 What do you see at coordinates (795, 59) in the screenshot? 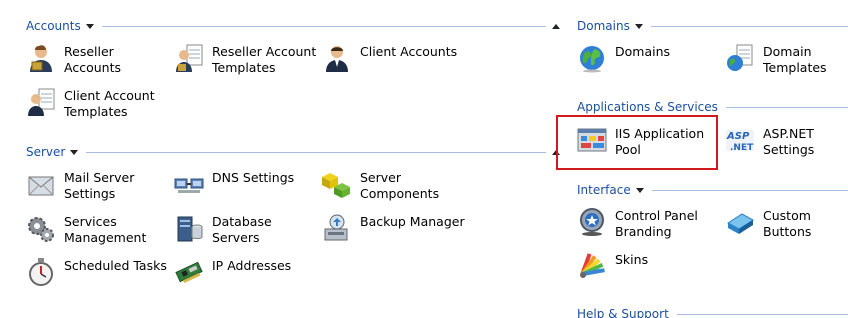
I see `item-label: Domain Templates` at bounding box center [795, 59].